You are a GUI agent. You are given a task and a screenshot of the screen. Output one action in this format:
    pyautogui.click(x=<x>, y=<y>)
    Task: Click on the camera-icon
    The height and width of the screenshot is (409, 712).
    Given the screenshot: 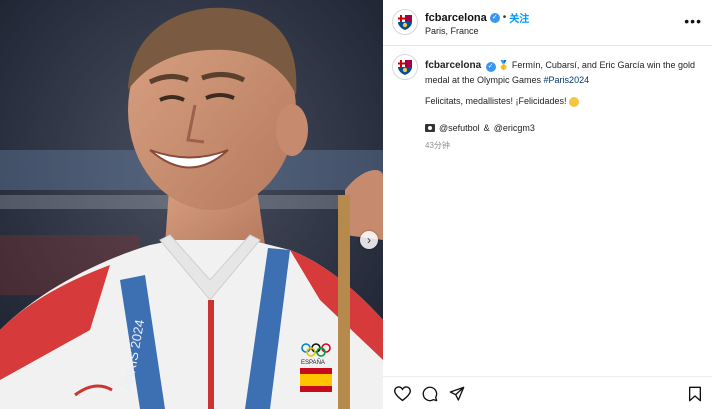 What is the action you would take?
    pyautogui.click(x=430, y=128)
    